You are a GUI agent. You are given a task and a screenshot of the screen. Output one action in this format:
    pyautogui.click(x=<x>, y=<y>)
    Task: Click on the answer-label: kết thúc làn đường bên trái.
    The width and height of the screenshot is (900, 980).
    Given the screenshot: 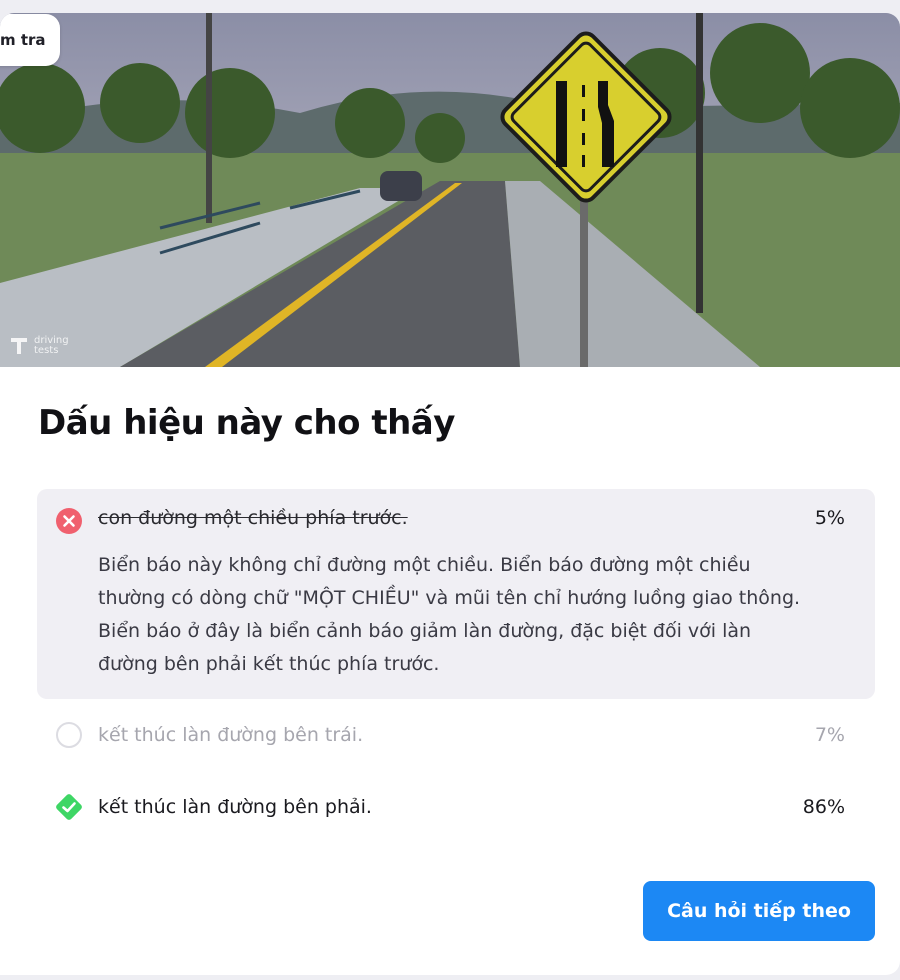 What is the action you would take?
    pyautogui.click(x=231, y=735)
    